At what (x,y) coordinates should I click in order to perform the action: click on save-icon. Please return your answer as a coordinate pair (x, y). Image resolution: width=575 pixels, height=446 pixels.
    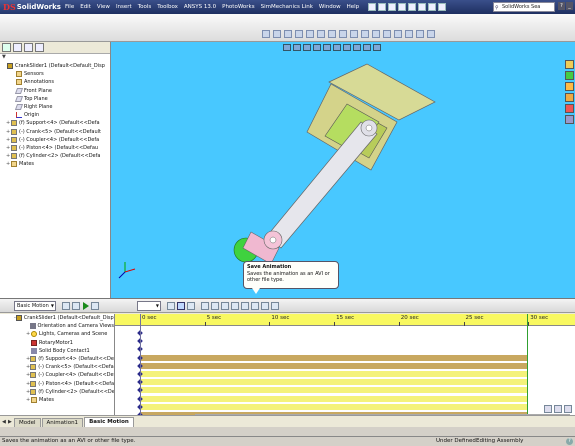
    Looking at the image, I should click on (392, 7).